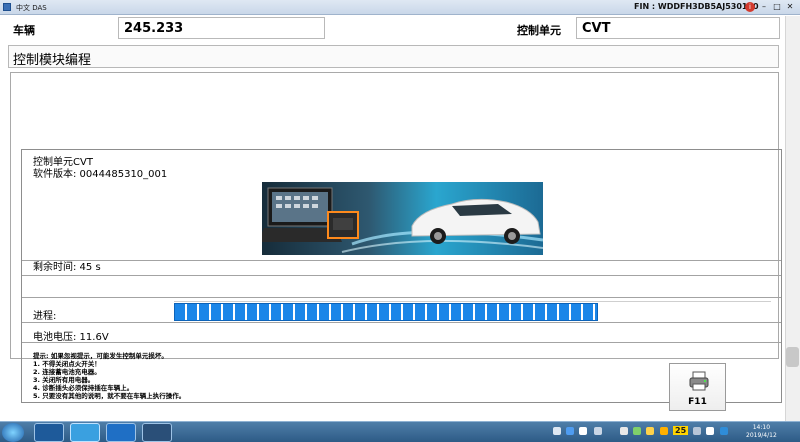 Image resolution: width=800 pixels, height=442 pixels. What do you see at coordinates (696, 6) in the screenshot?
I see `fin-number: FIN : WDDFH3DB5AJ530160` at bounding box center [696, 6].